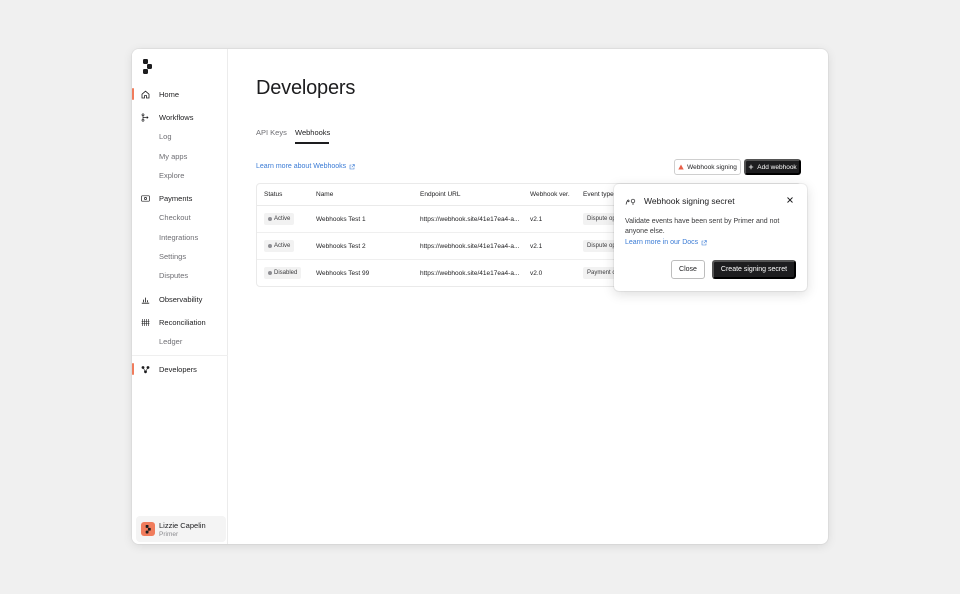  I want to click on user-name: Lizzie Capelin, so click(182, 525).